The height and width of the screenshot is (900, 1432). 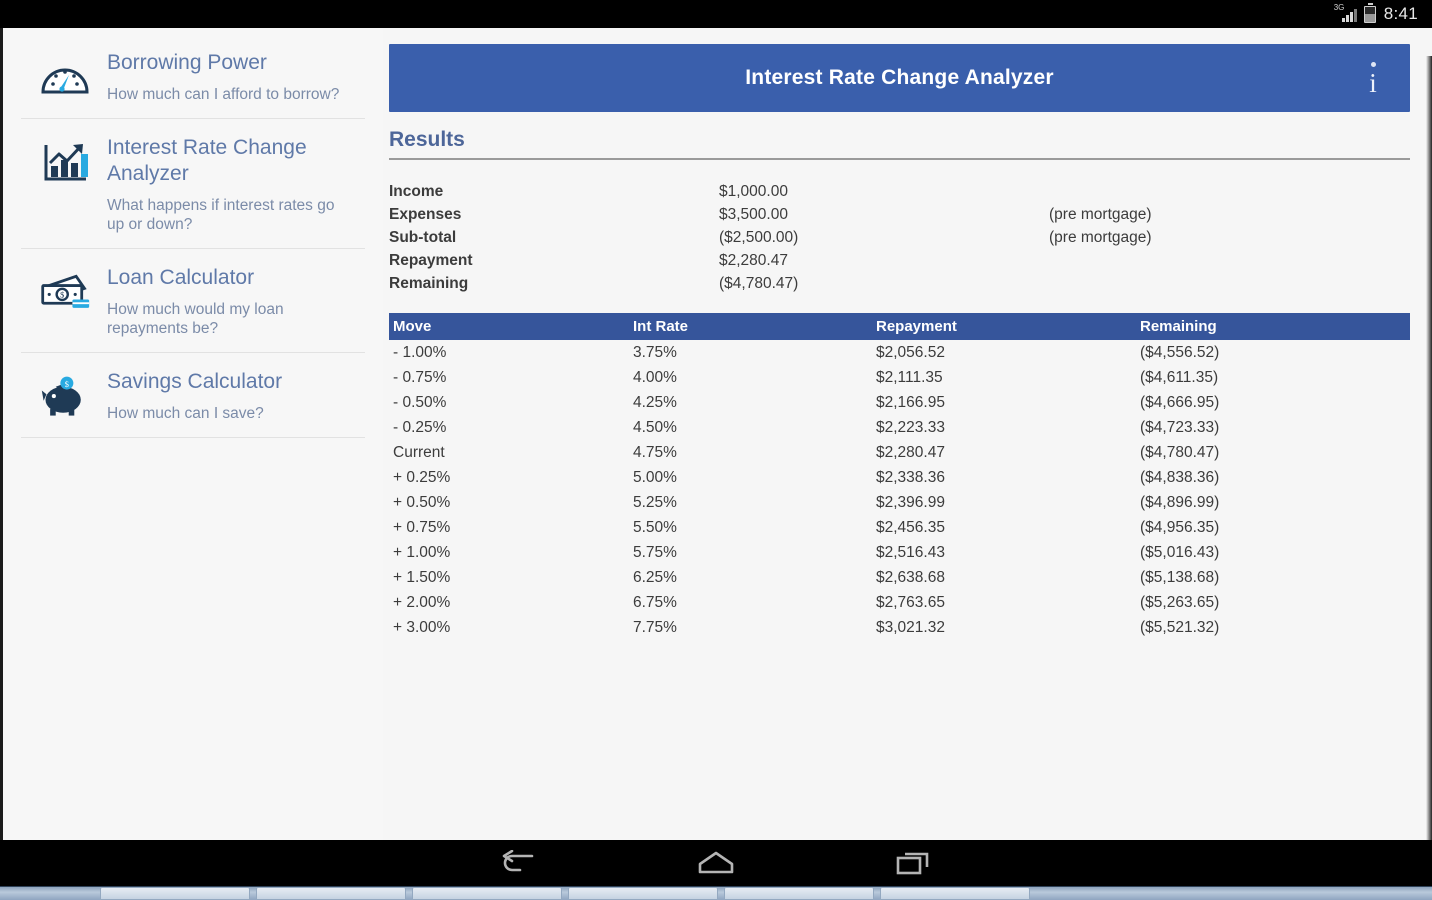 I want to click on page-title: Interest Rate Change Analyzer, so click(x=899, y=77).